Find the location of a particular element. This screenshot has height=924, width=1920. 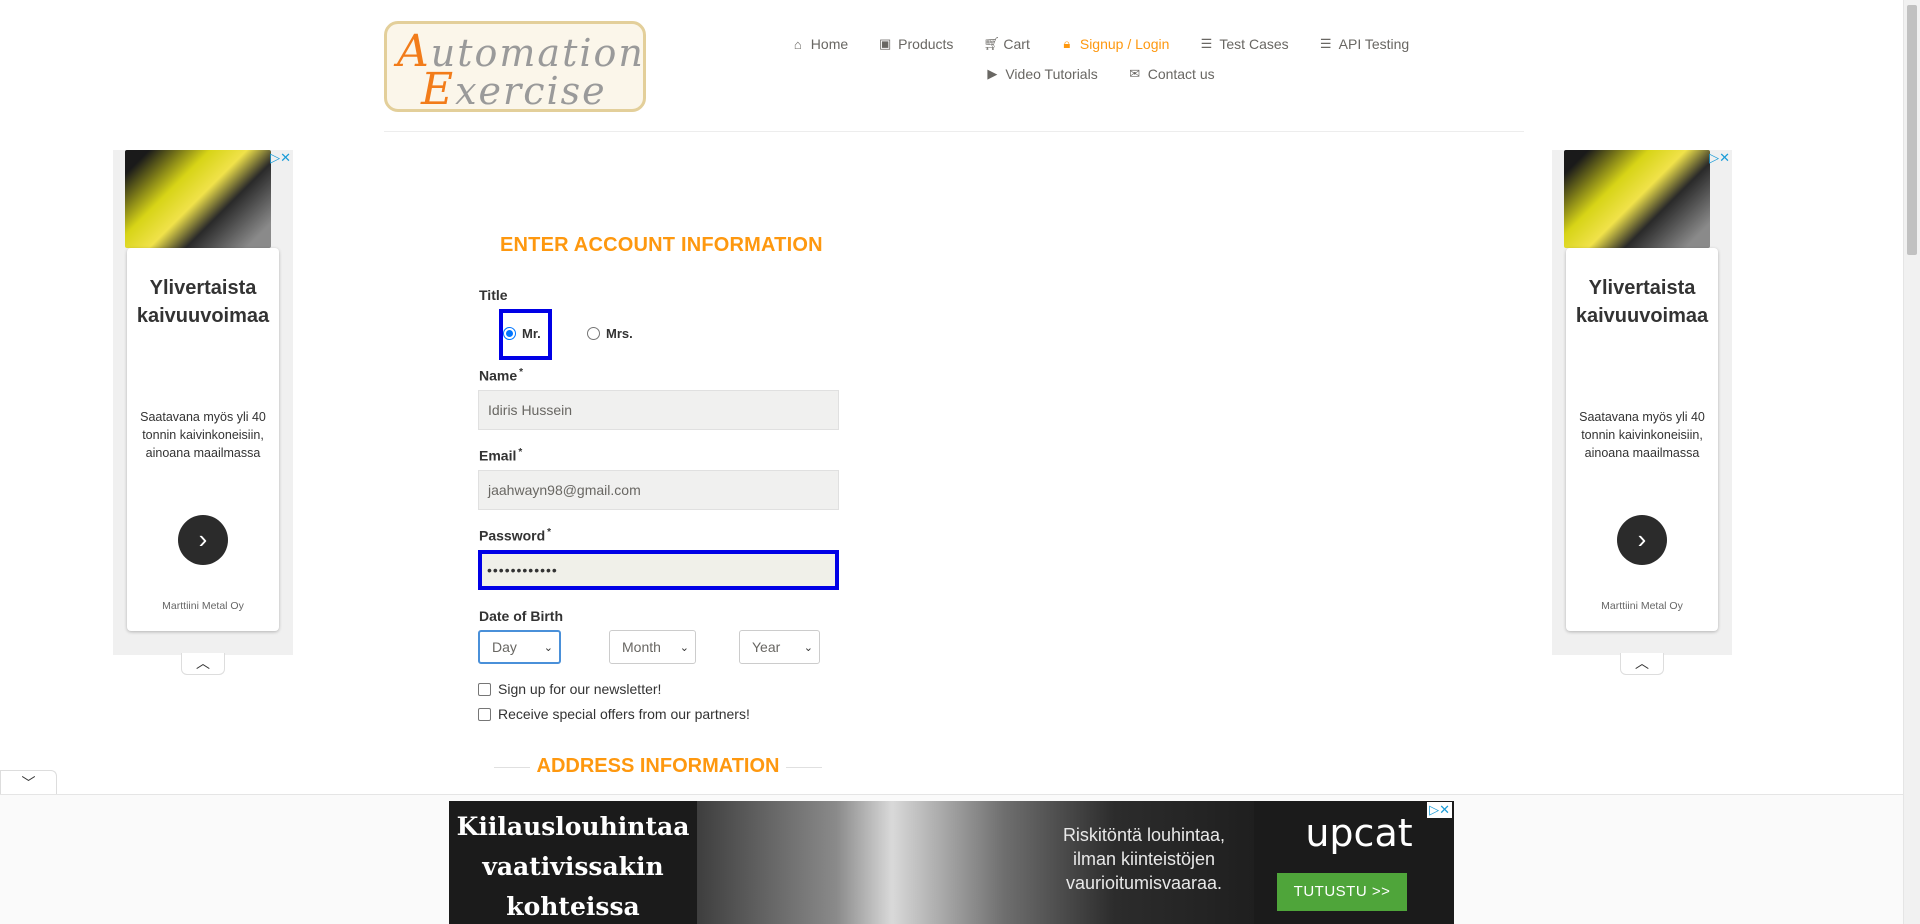

nav-api-testing-label: API Testing is located at coordinates (1374, 44).